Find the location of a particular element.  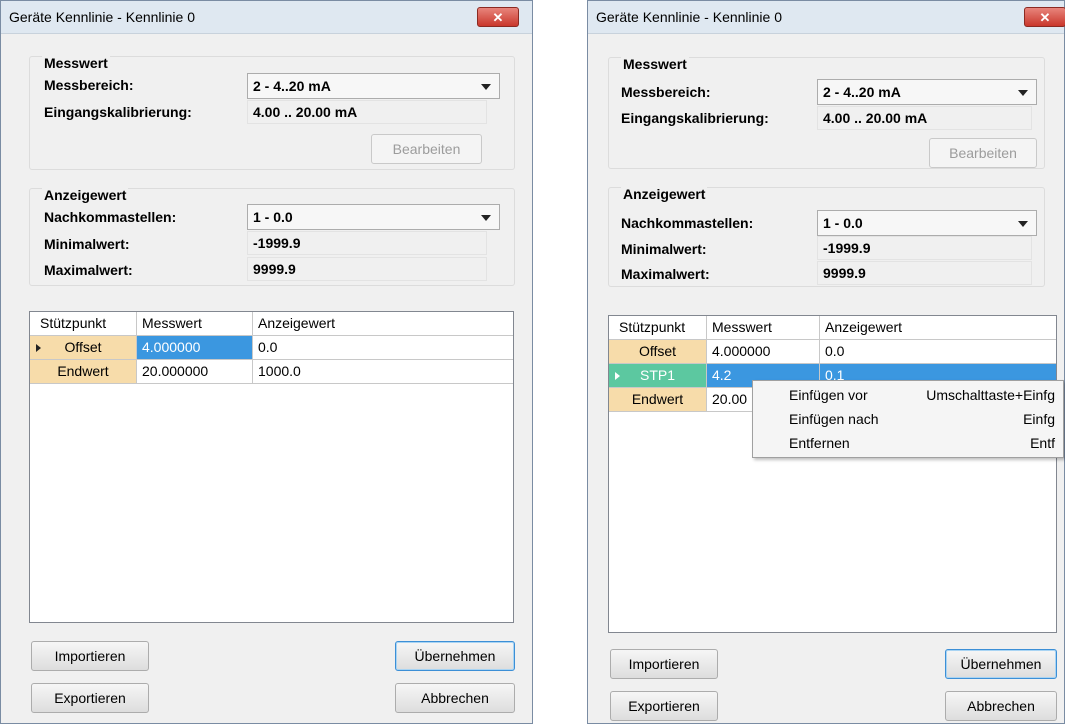

cell-anzeigewert: 1000.0 is located at coordinates (383, 372).